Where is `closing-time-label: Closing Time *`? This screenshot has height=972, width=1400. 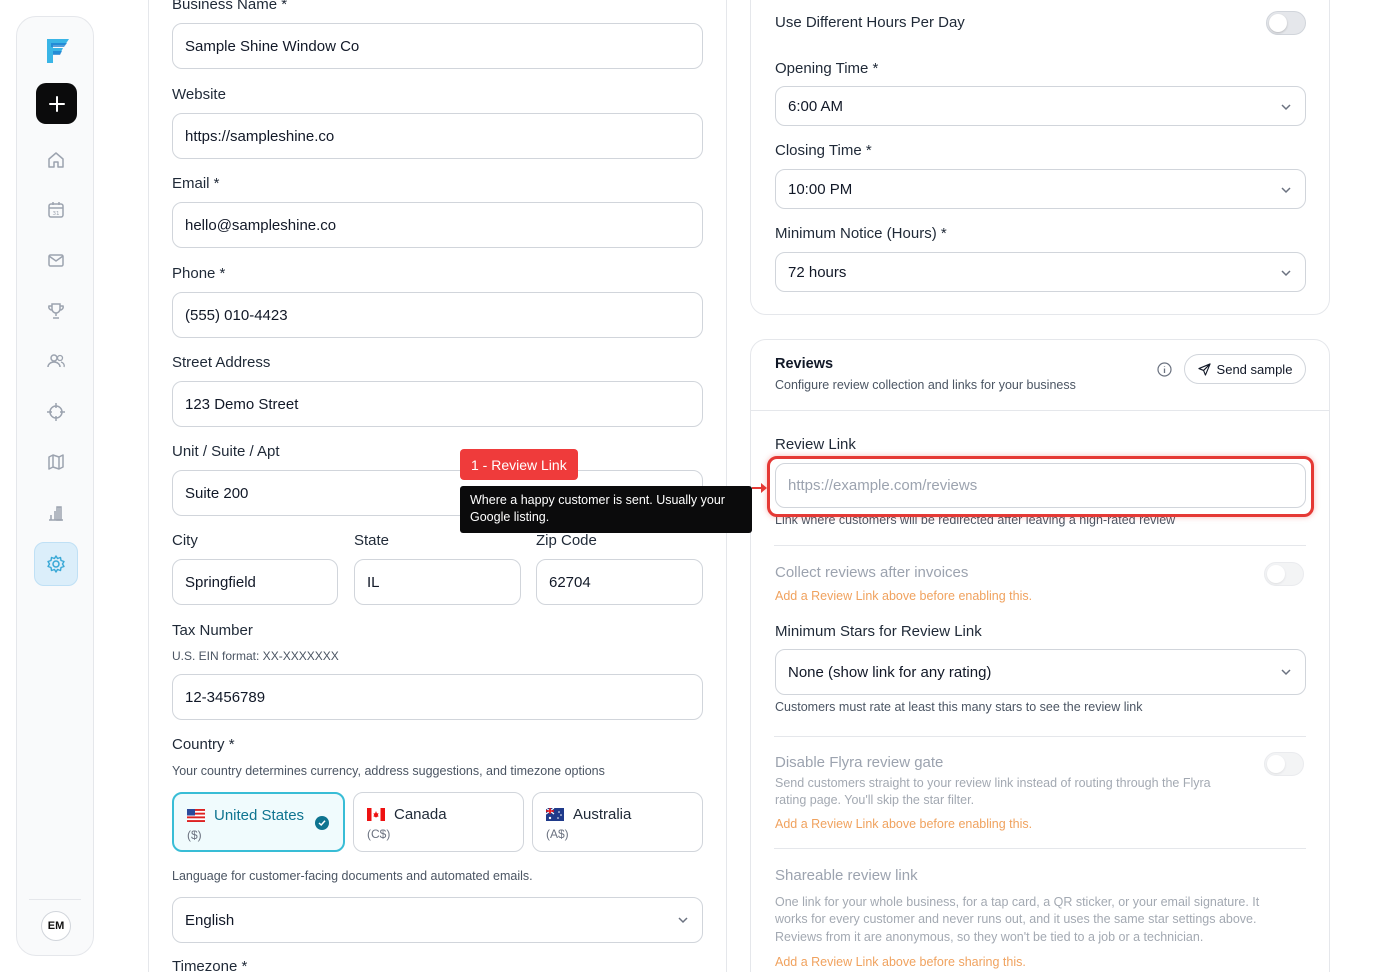 closing-time-label: Closing Time * is located at coordinates (823, 150).